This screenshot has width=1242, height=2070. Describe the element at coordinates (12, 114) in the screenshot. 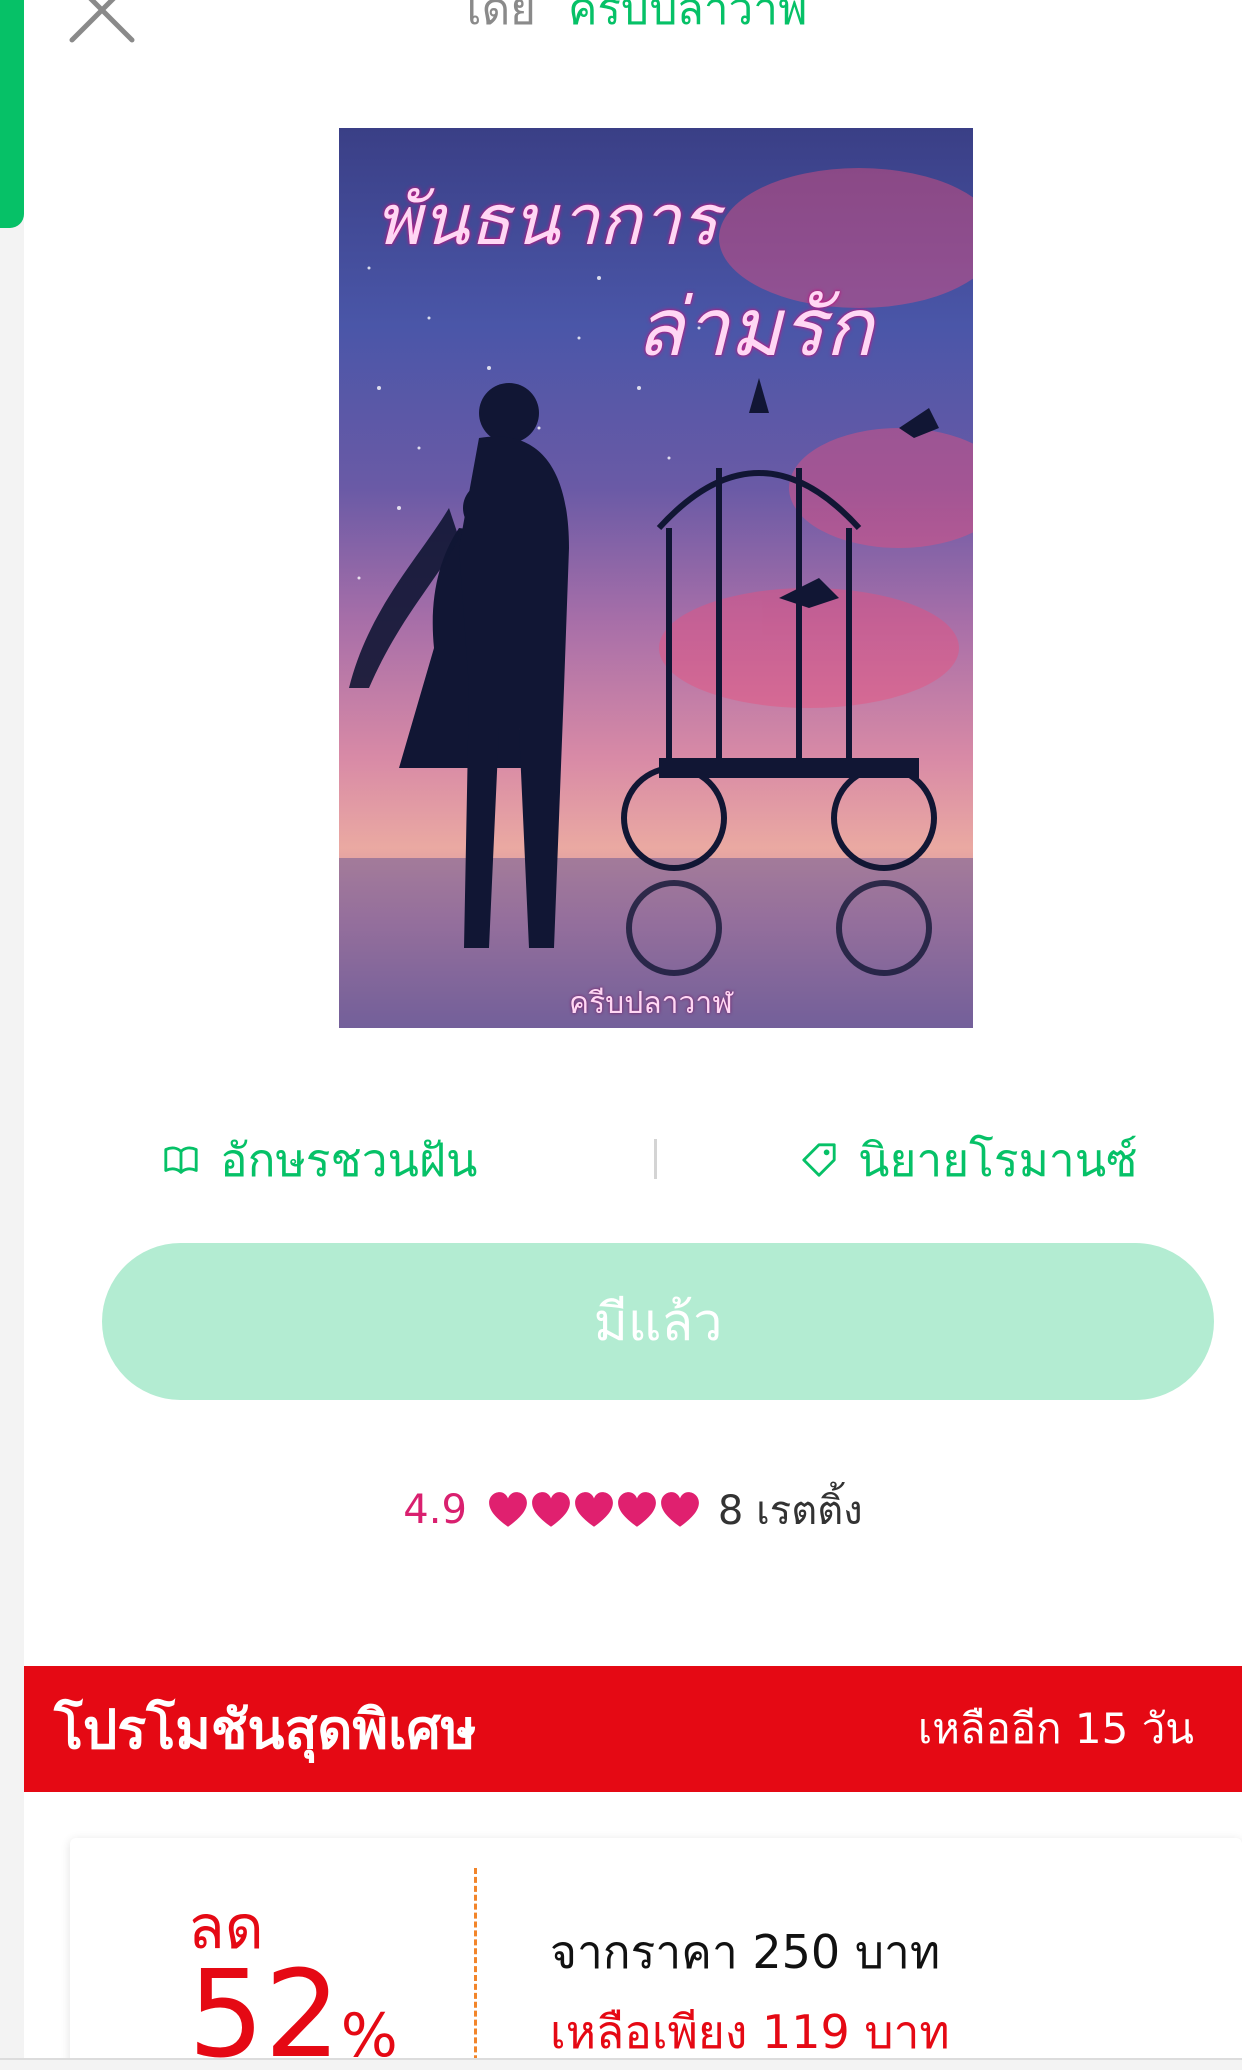

I see `green-edge-tab` at that location.